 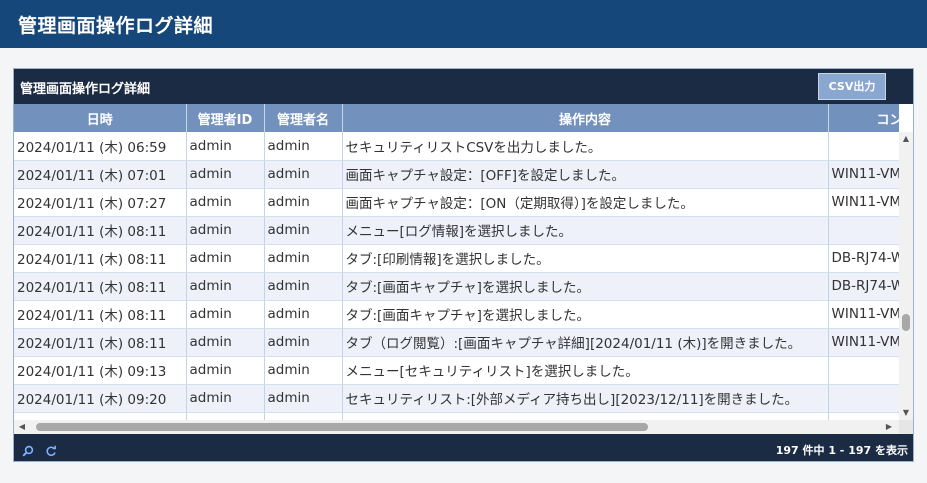 What do you see at coordinates (51, 449) in the screenshot?
I see `refresh-icon` at bounding box center [51, 449].